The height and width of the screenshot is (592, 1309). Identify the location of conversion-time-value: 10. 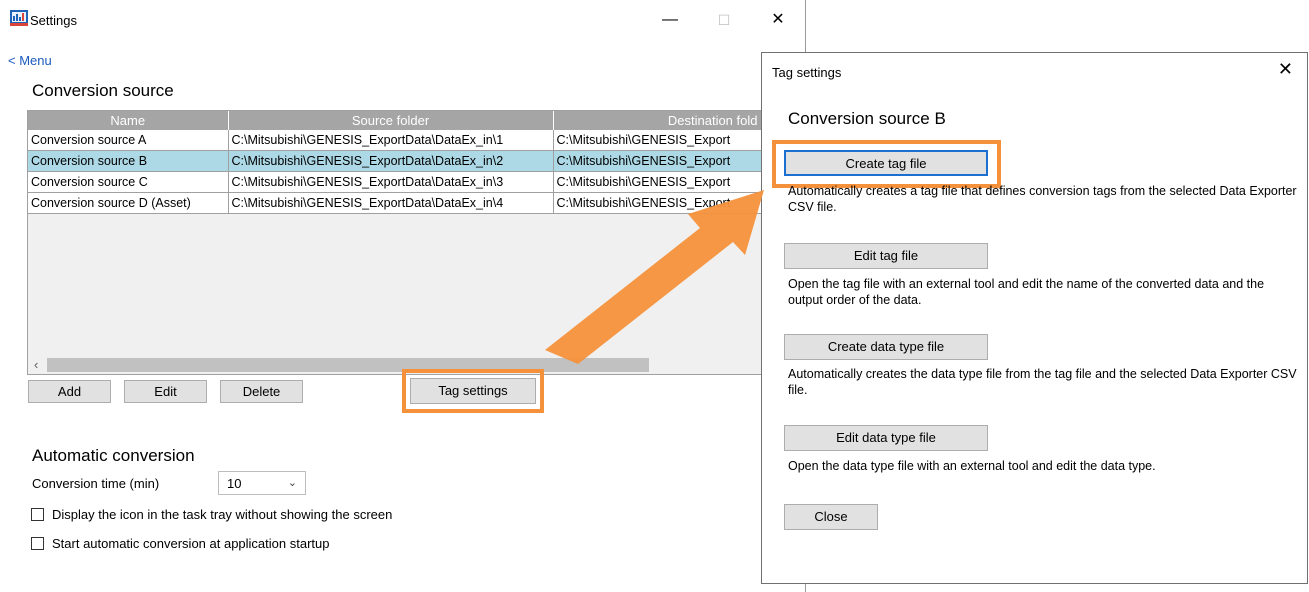
(234, 483).